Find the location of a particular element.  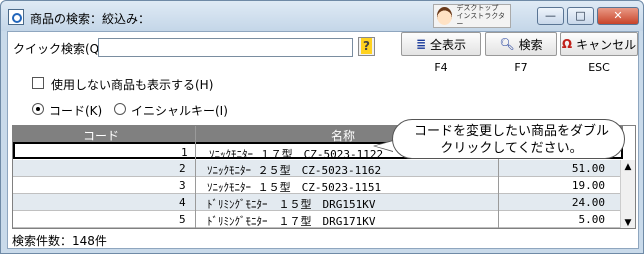

row-code: 2 is located at coordinates (182, 168).